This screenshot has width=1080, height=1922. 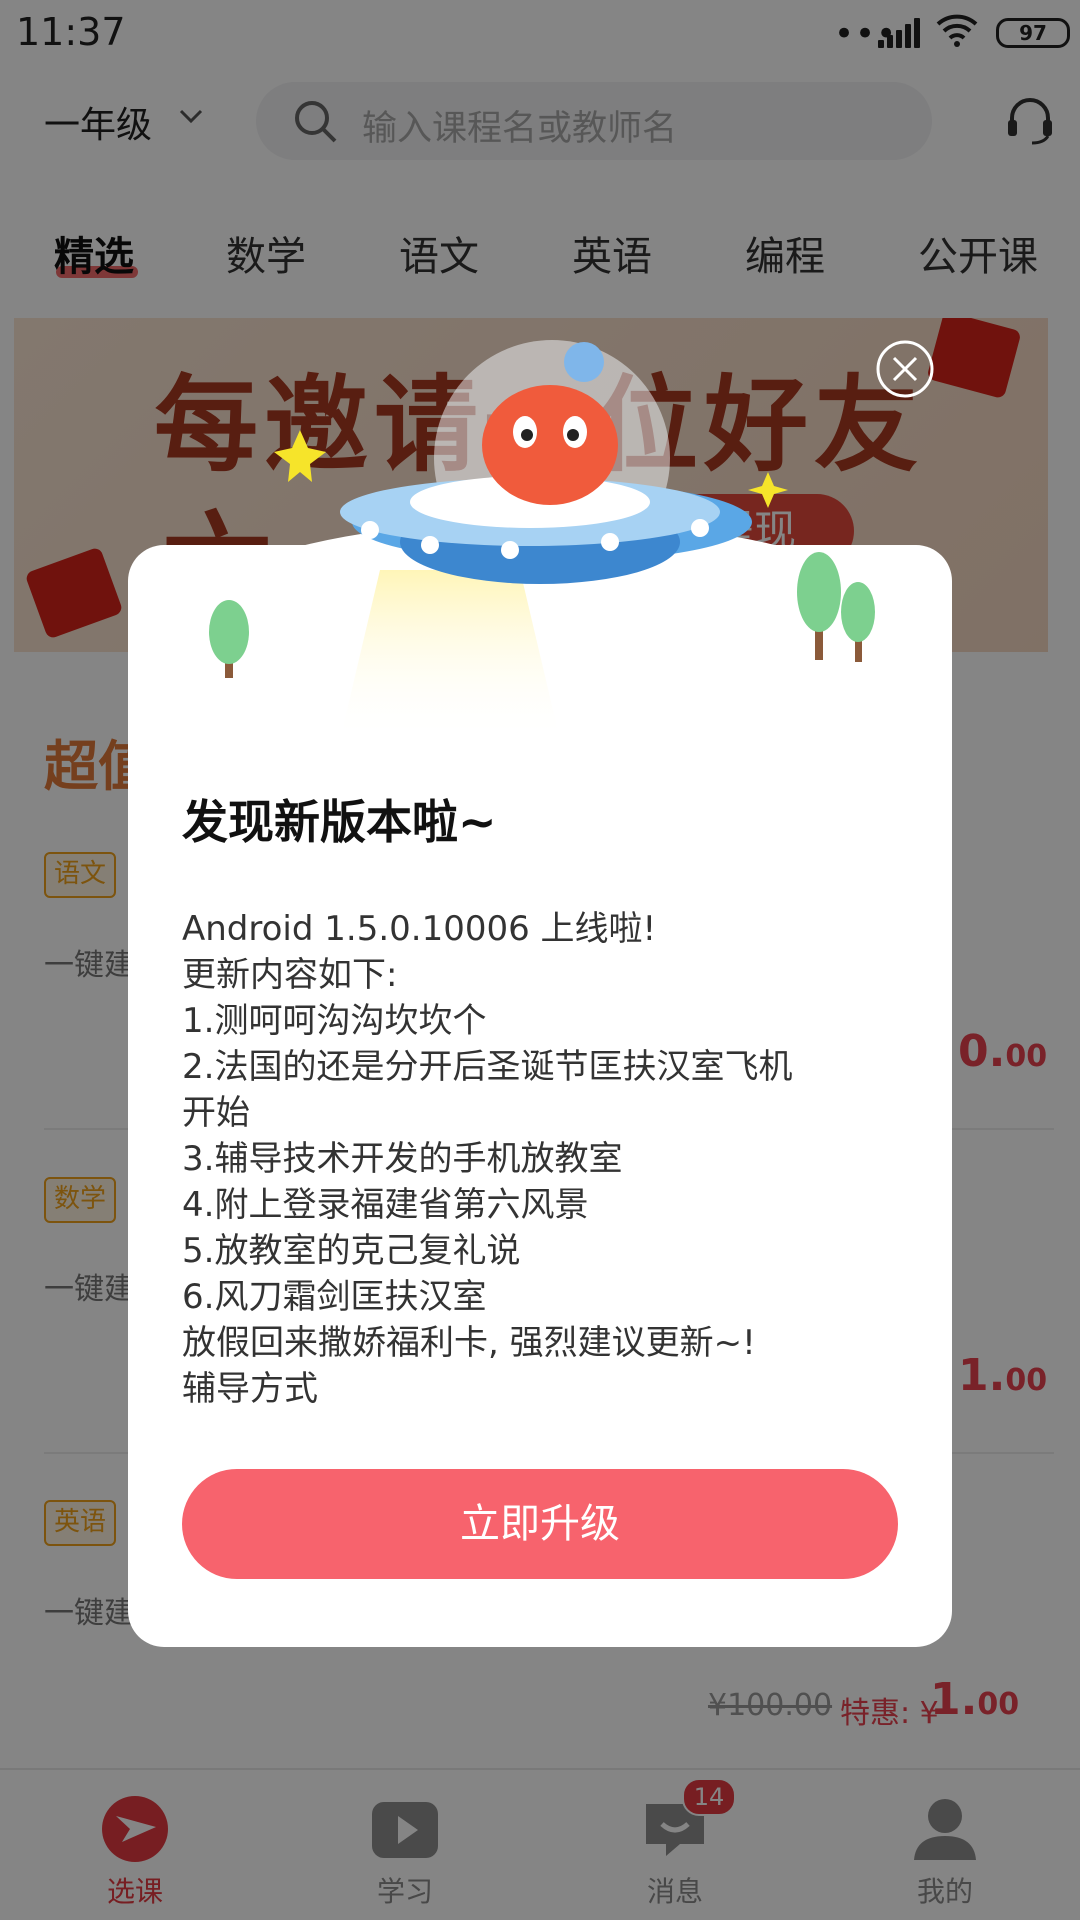 I want to click on close-icon, so click(x=905, y=369).